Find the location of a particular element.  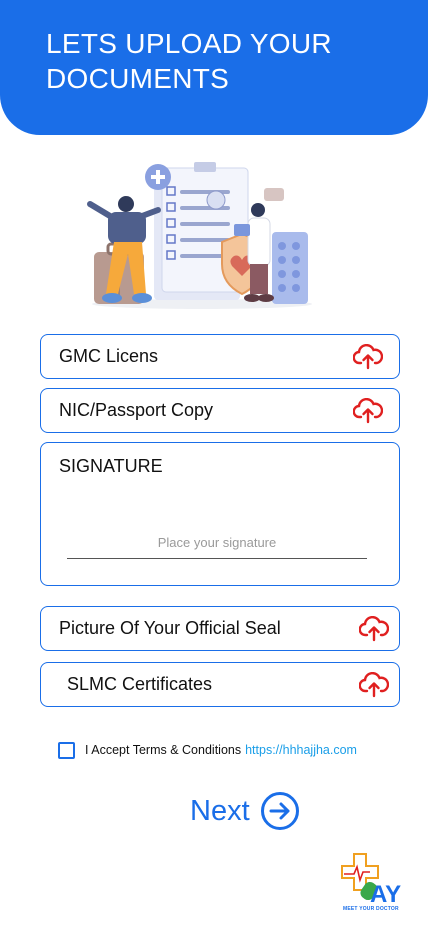

page-title: LETS UPLOAD YOUR DOCUMENTS is located at coordinates (189, 61).